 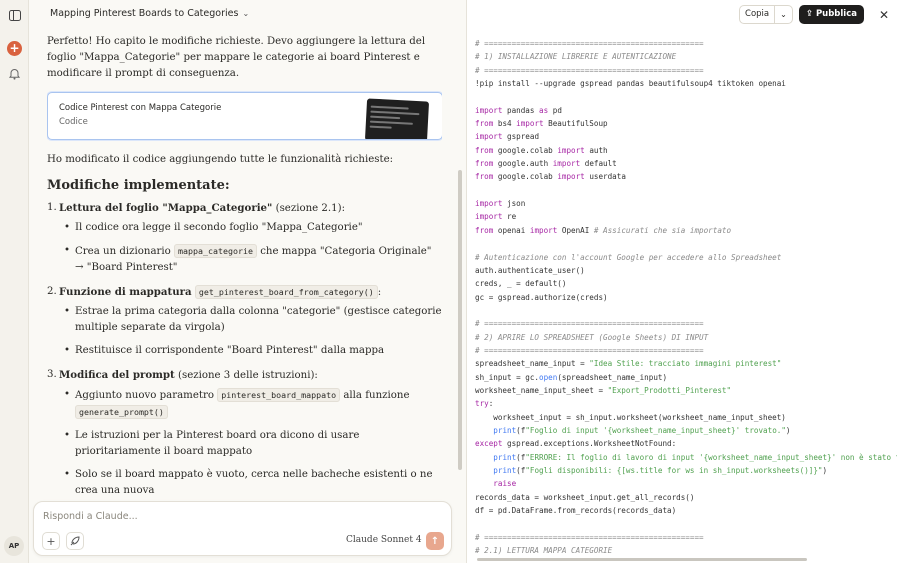 What do you see at coordinates (125, 292) in the screenshot?
I see `change-item-title: Funzione di mappatura` at bounding box center [125, 292].